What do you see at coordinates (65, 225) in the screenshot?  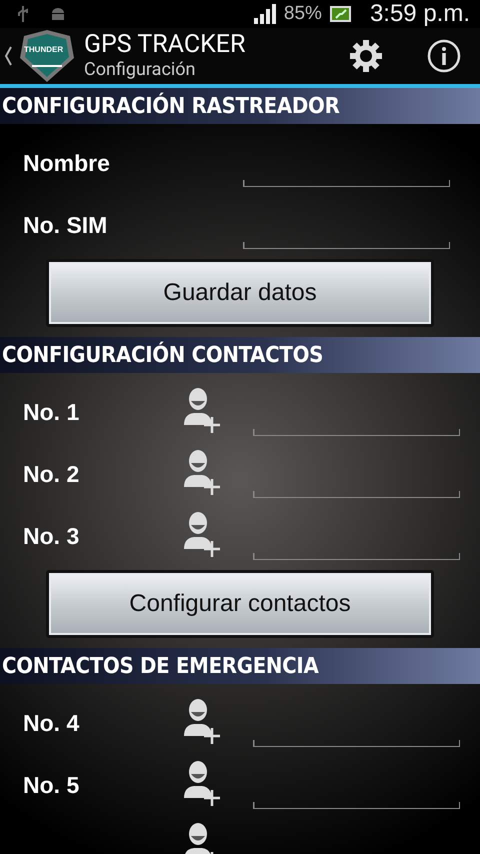 I see `field-label: No. SIM` at bounding box center [65, 225].